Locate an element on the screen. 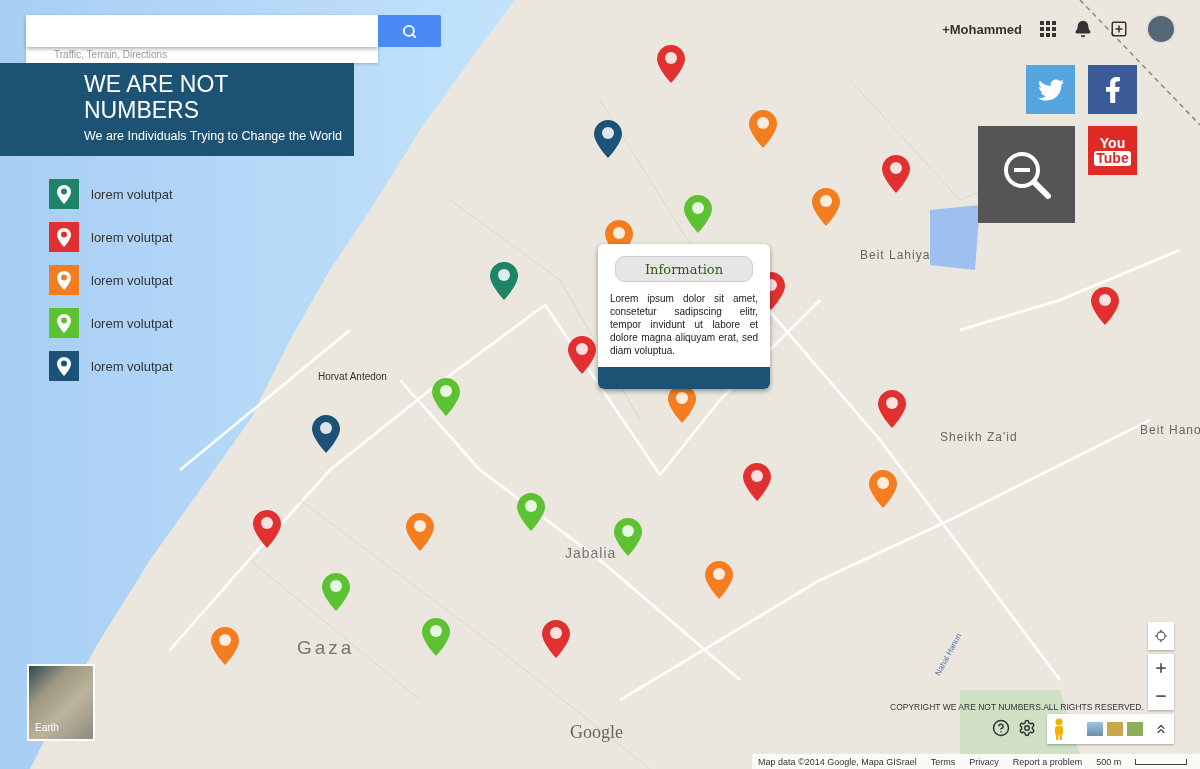 The height and width of the screenshot is (769, 1200). notification-bell-icon is located at coordinates (1083, 29).